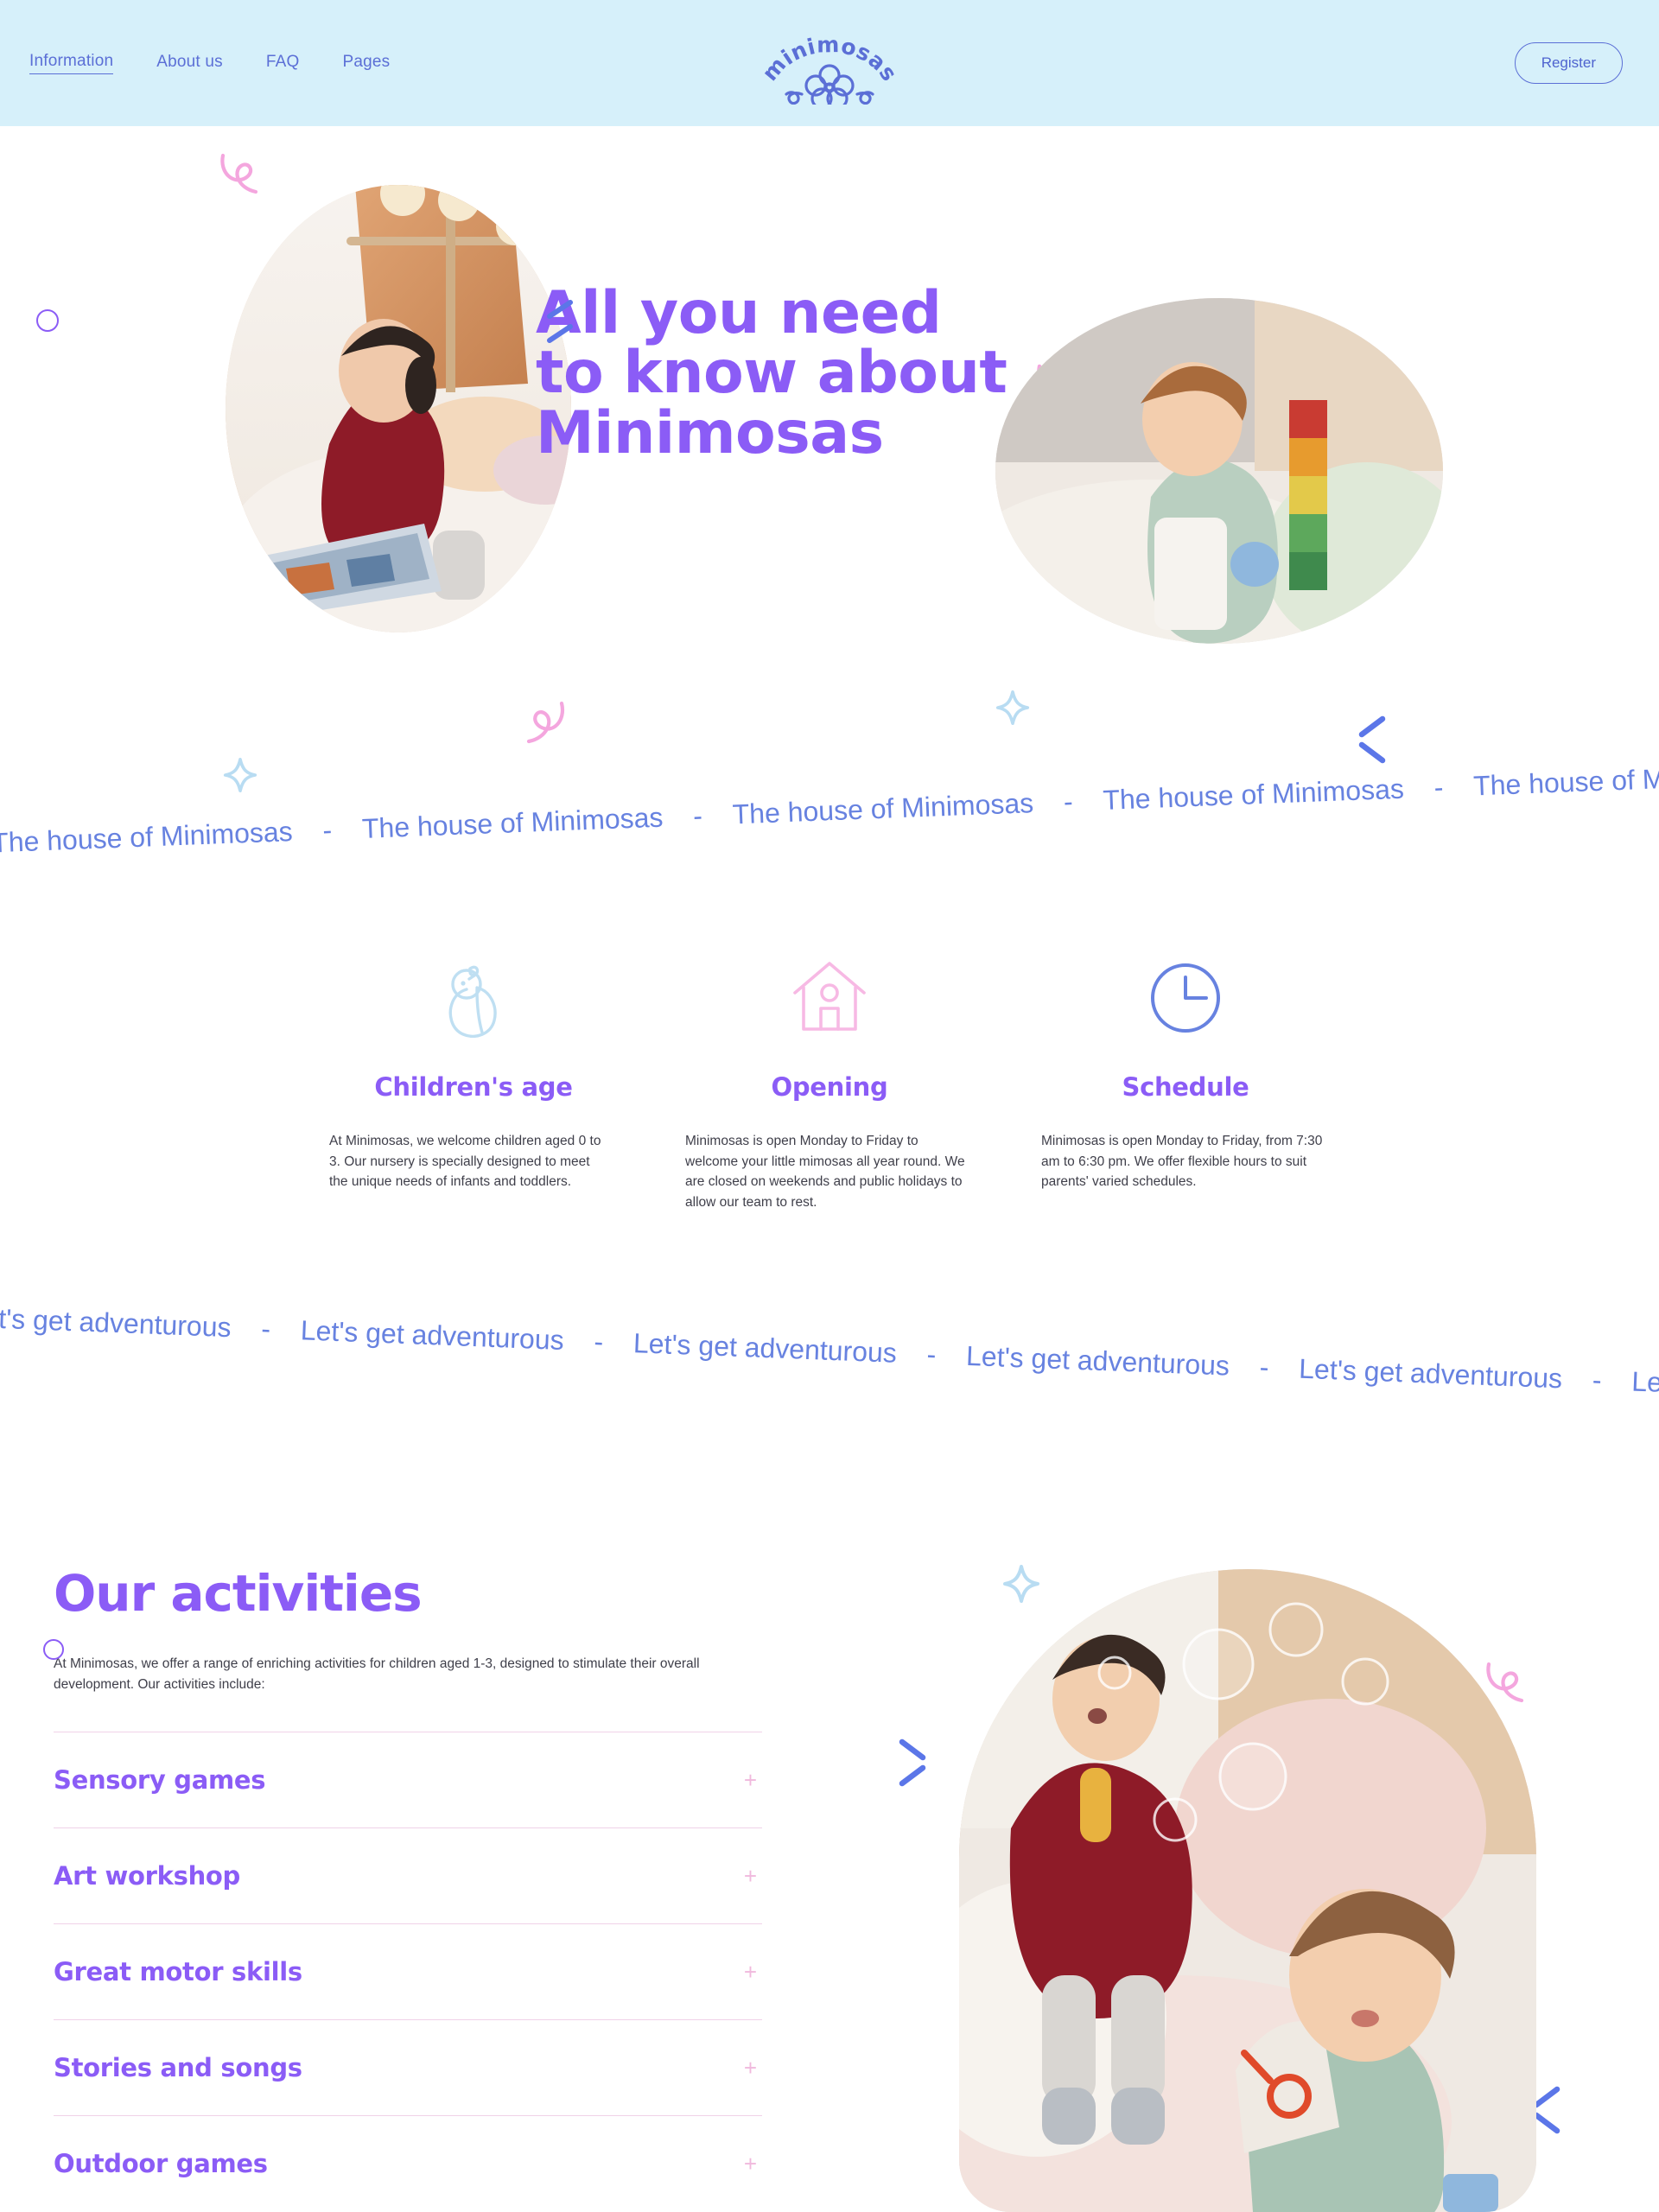 The image size is (1659, 2212). I want to click on nav-item-pages: Pages, so click(366, 63).